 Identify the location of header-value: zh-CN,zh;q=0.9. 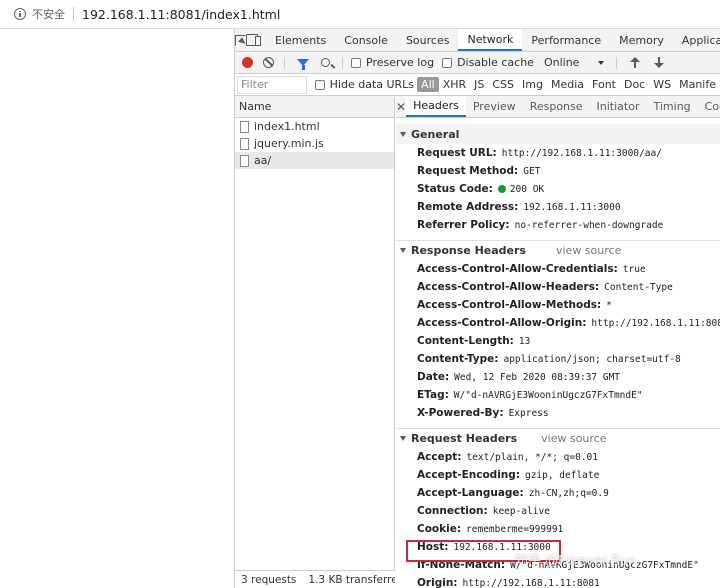
(568, 493).